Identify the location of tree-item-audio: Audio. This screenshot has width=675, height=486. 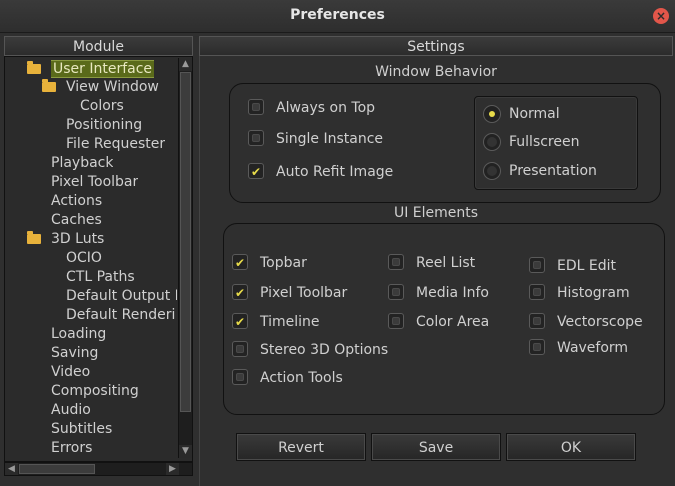
(71, 410).